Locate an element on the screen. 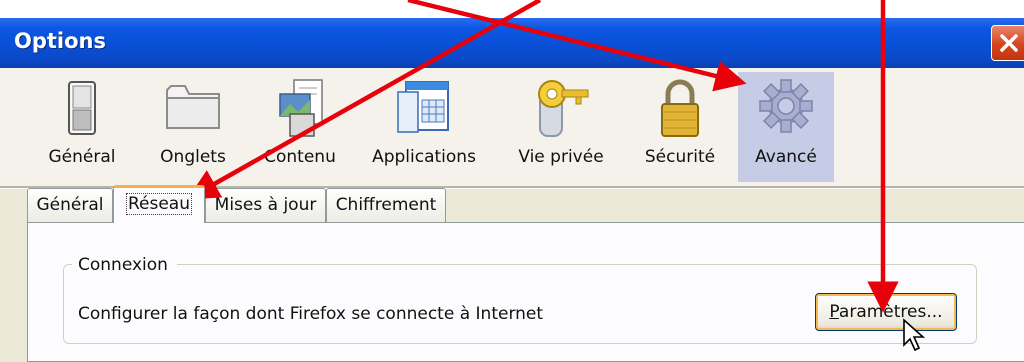 This screenshot has width=1024, height=362. tab-folder-icon is located at coordinates (193, 107).